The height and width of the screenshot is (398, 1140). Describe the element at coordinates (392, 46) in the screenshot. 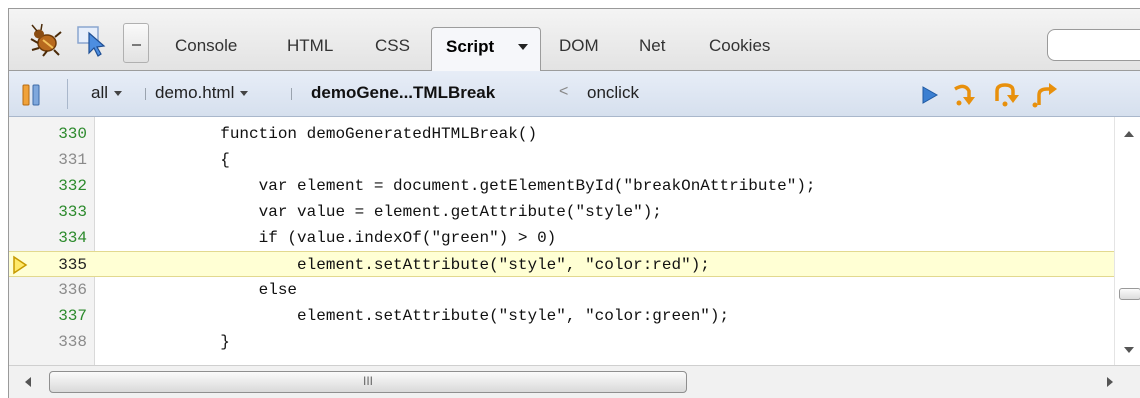

I see `tab-css: CSS` at that location.